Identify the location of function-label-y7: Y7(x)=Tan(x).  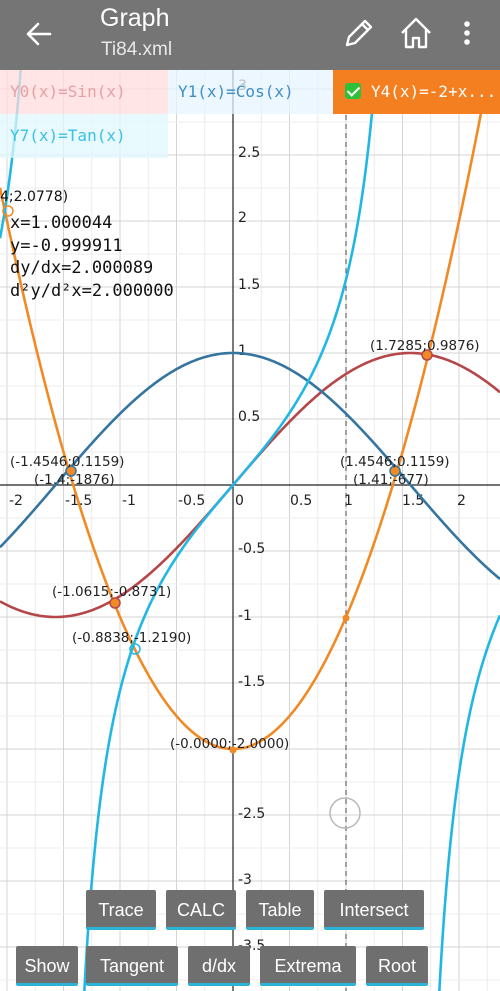
(84, 136).